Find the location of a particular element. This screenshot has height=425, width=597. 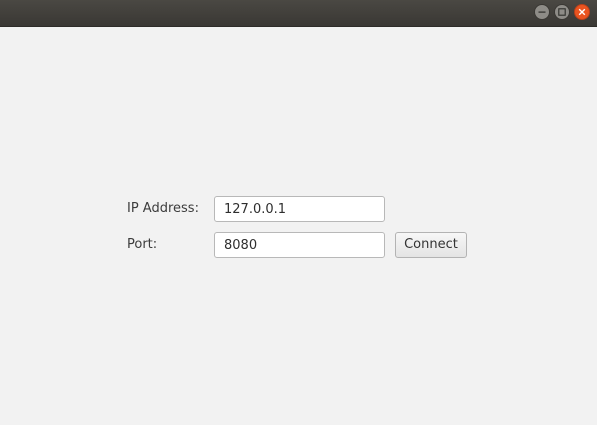

port-label: Port: is located at coordinates (142, 244).